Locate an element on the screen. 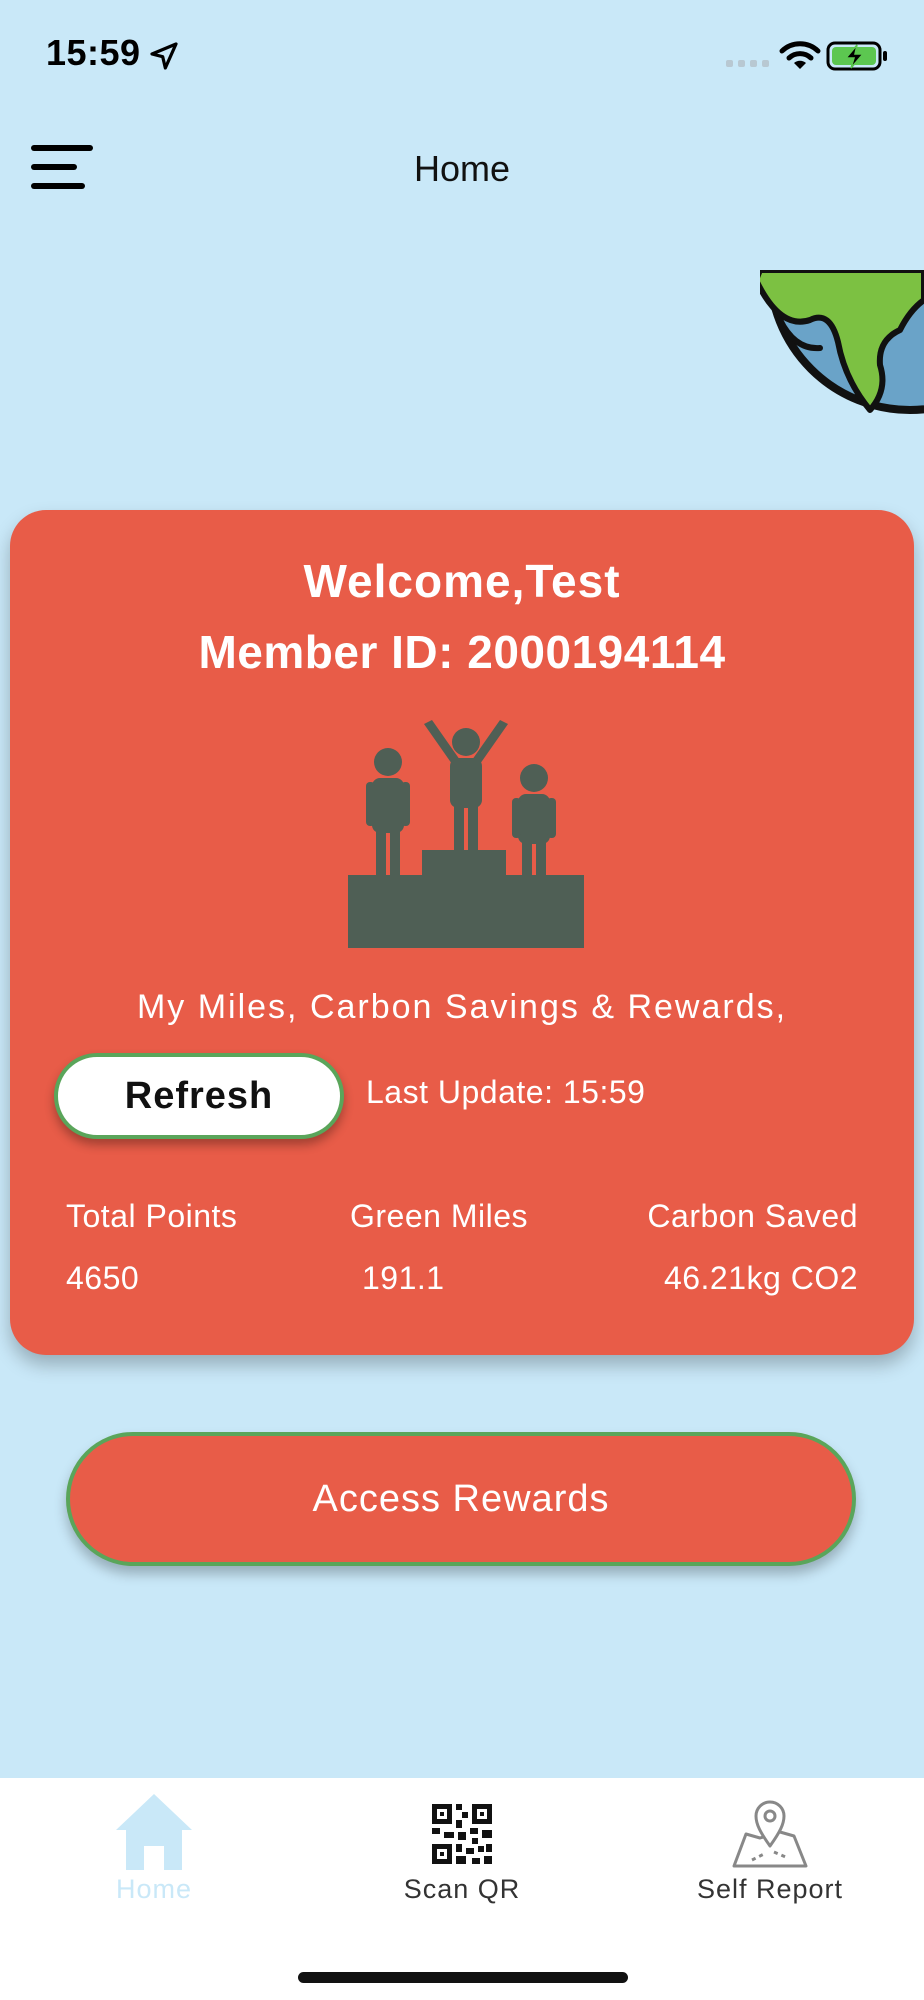  nav-item-self-report: Self Report is located at coordinates (770, 1853).